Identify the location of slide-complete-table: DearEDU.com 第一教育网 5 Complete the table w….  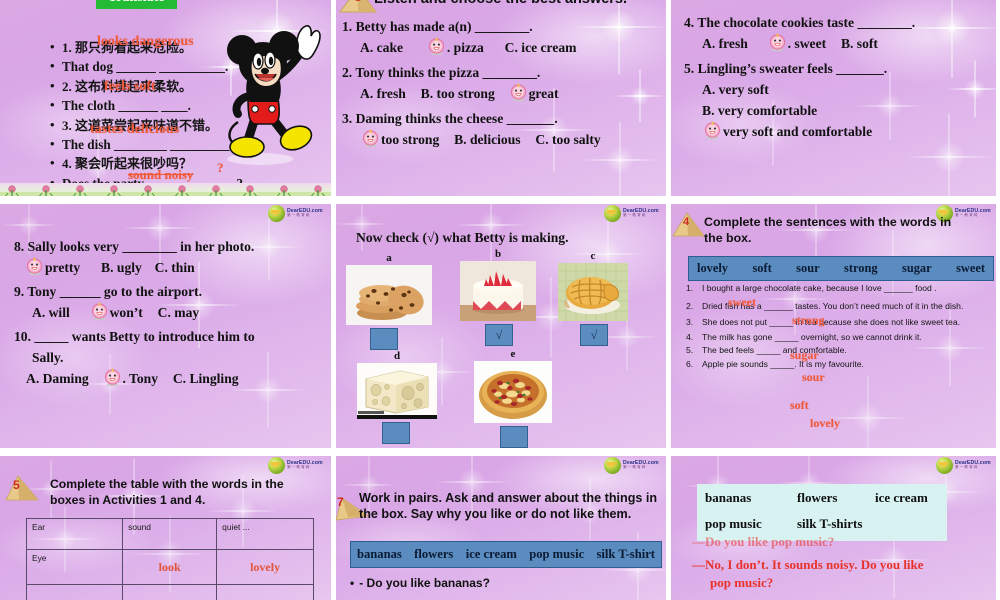
(166, 526).